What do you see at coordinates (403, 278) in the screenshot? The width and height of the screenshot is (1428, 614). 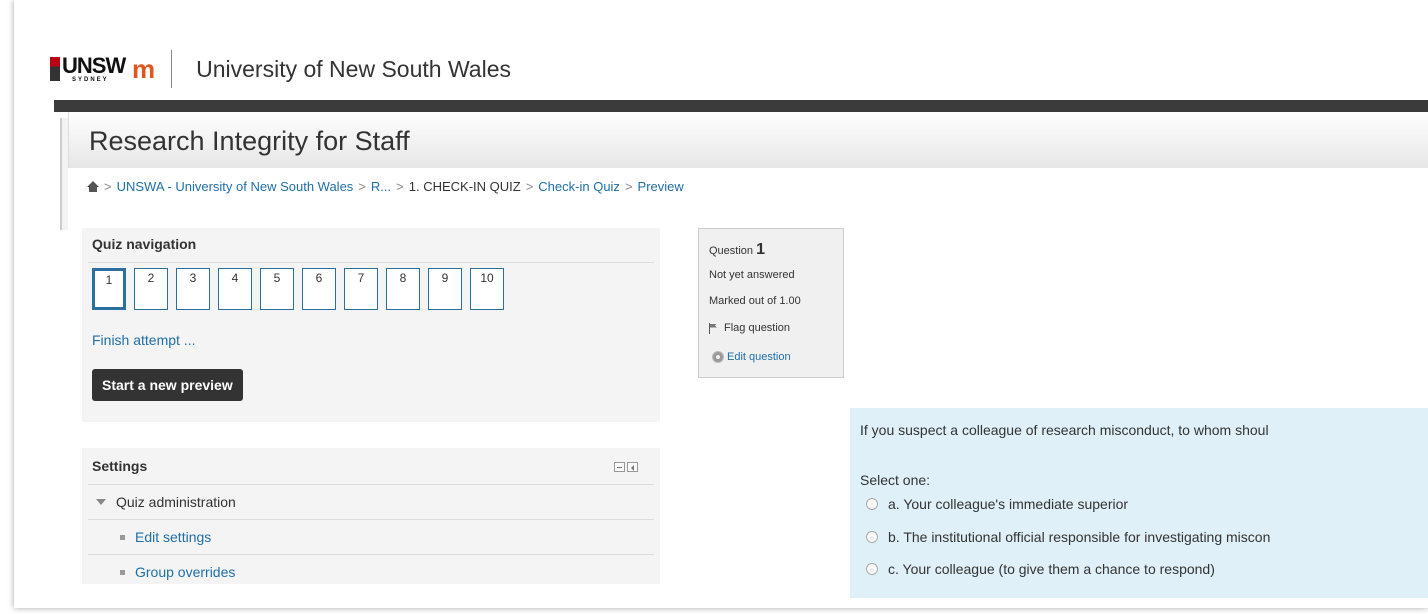 I see `question-button-label: 8` at bounding box center [403, 278].